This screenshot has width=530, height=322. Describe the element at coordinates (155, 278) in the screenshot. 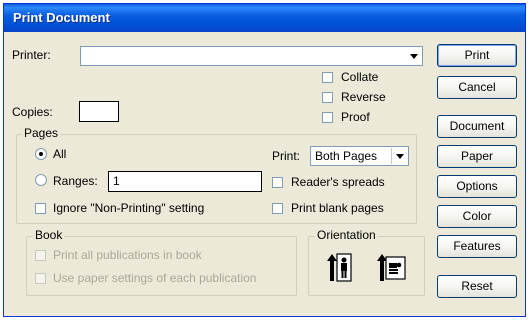

I see `use-paper-settings-label: Use paper settings of each publication` at that location.